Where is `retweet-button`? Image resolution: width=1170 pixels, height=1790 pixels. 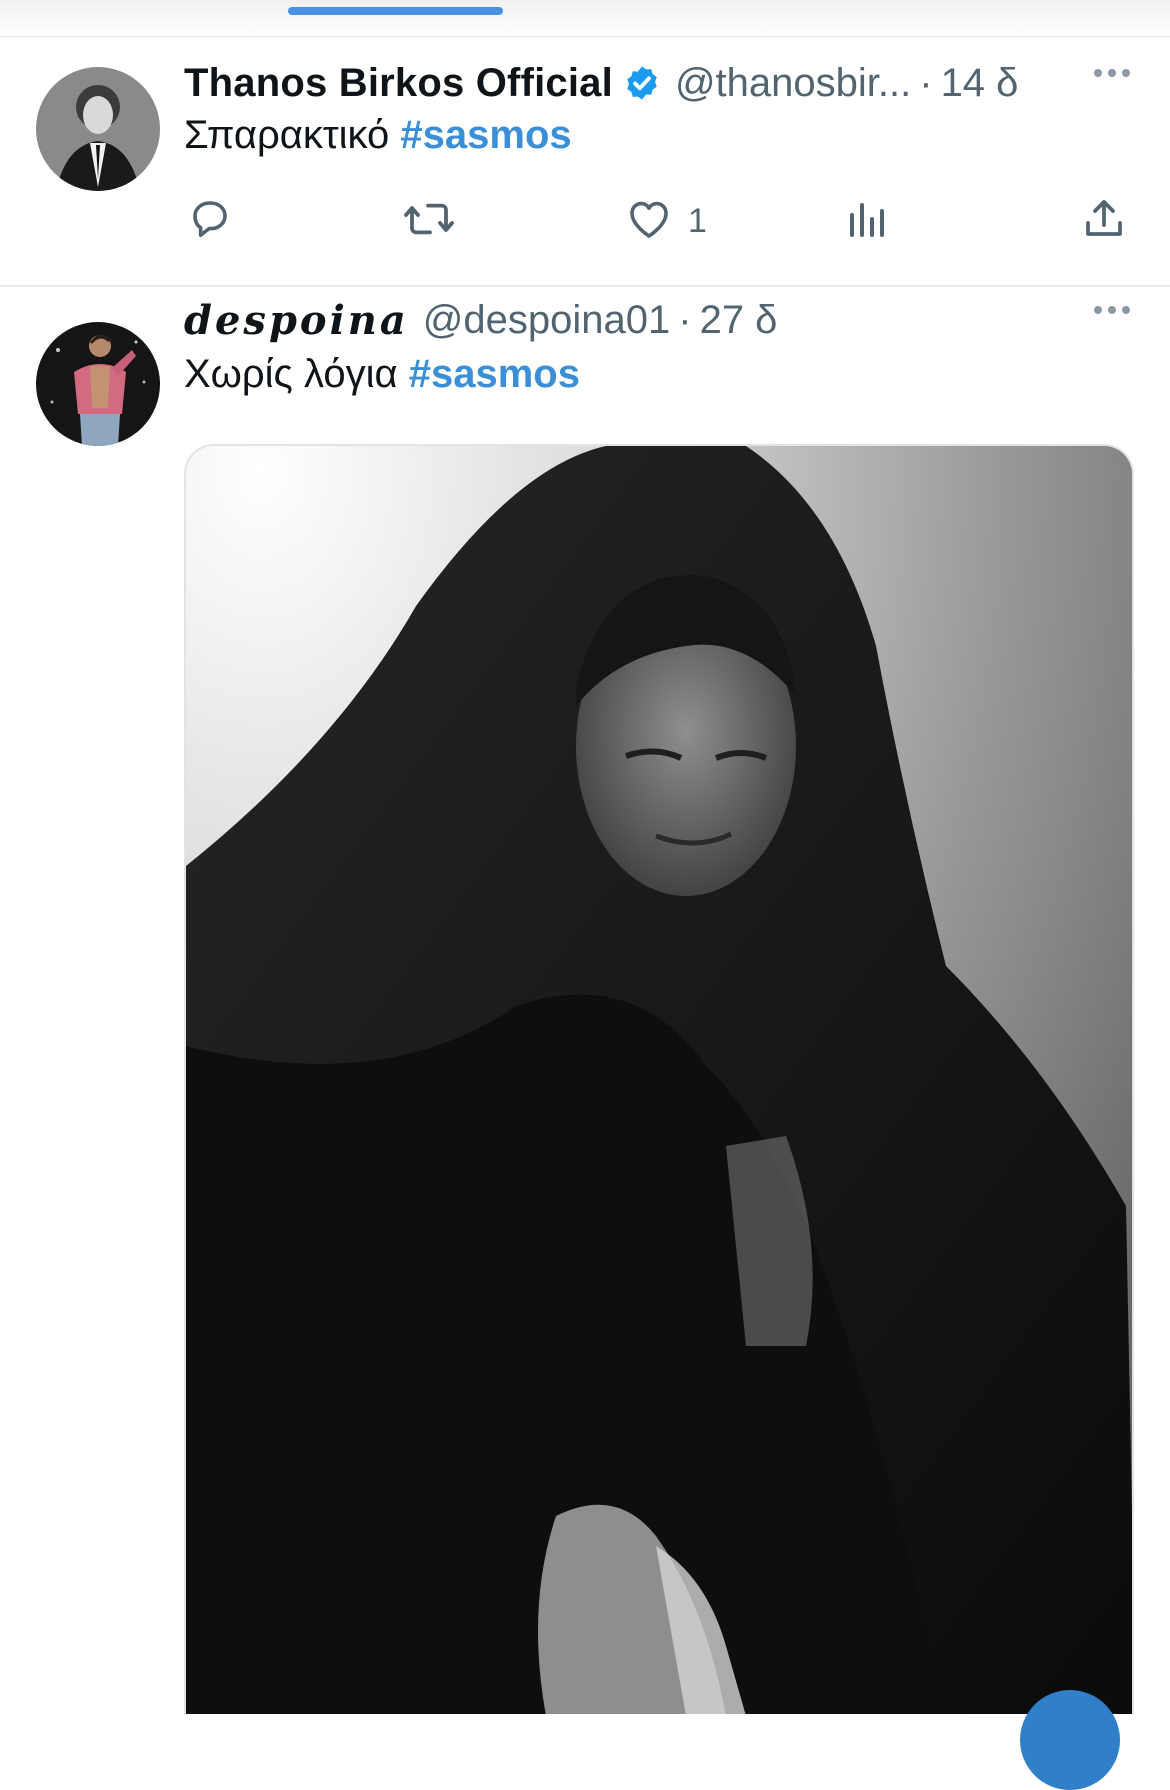
retweet-button is located at coordinates (429, 221).